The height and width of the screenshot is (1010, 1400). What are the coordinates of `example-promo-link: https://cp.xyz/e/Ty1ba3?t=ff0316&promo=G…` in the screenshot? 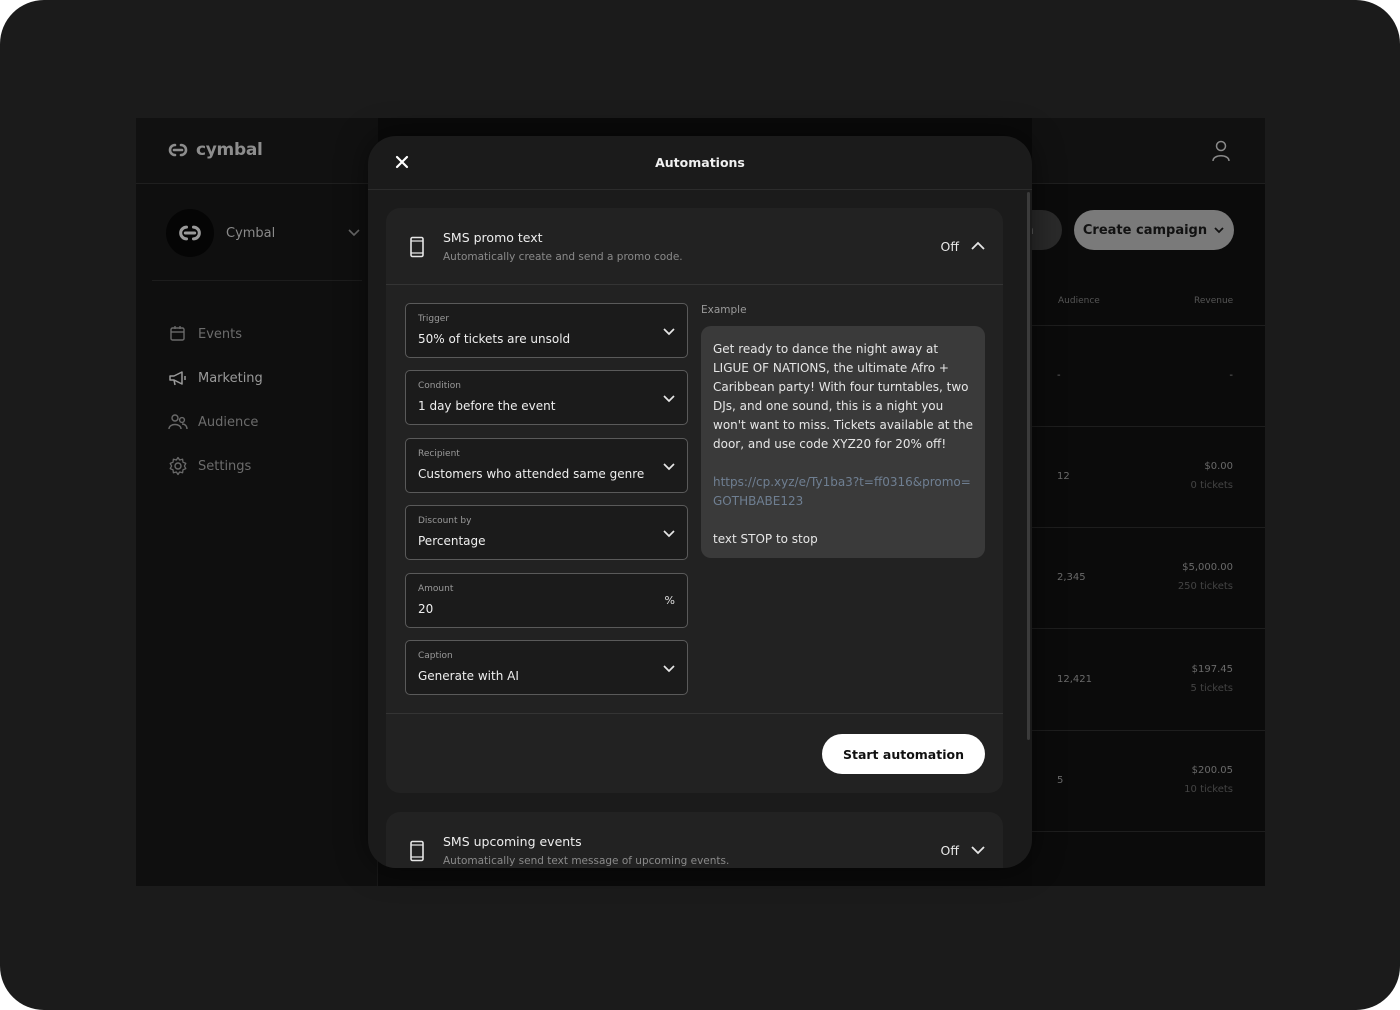 It's located at (843, 492).